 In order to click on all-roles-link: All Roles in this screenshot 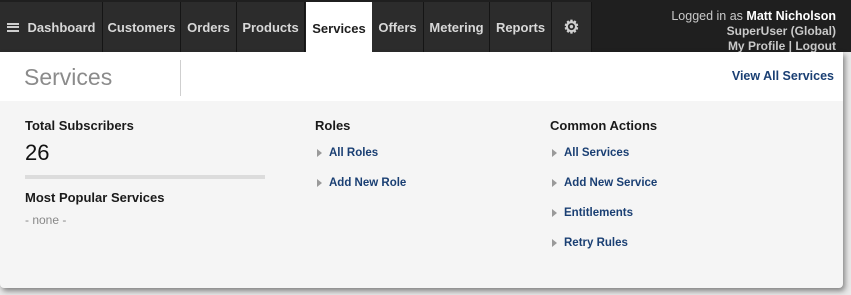, I will do `click(347, 153)`.